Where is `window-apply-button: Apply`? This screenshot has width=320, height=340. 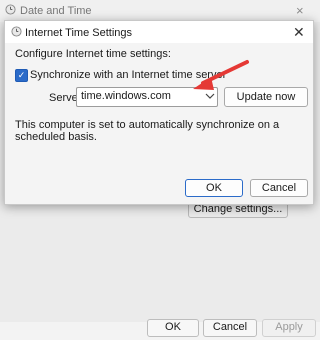 window-apply-button: Apply is located at coordinates (289, 328).